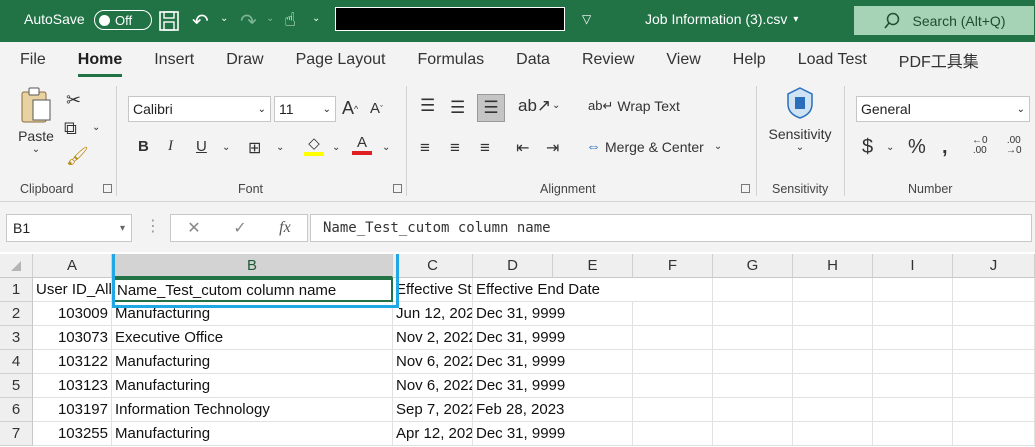 The image size is (1035, 447). I want to click on column-header-j: J, so click(994, 266).